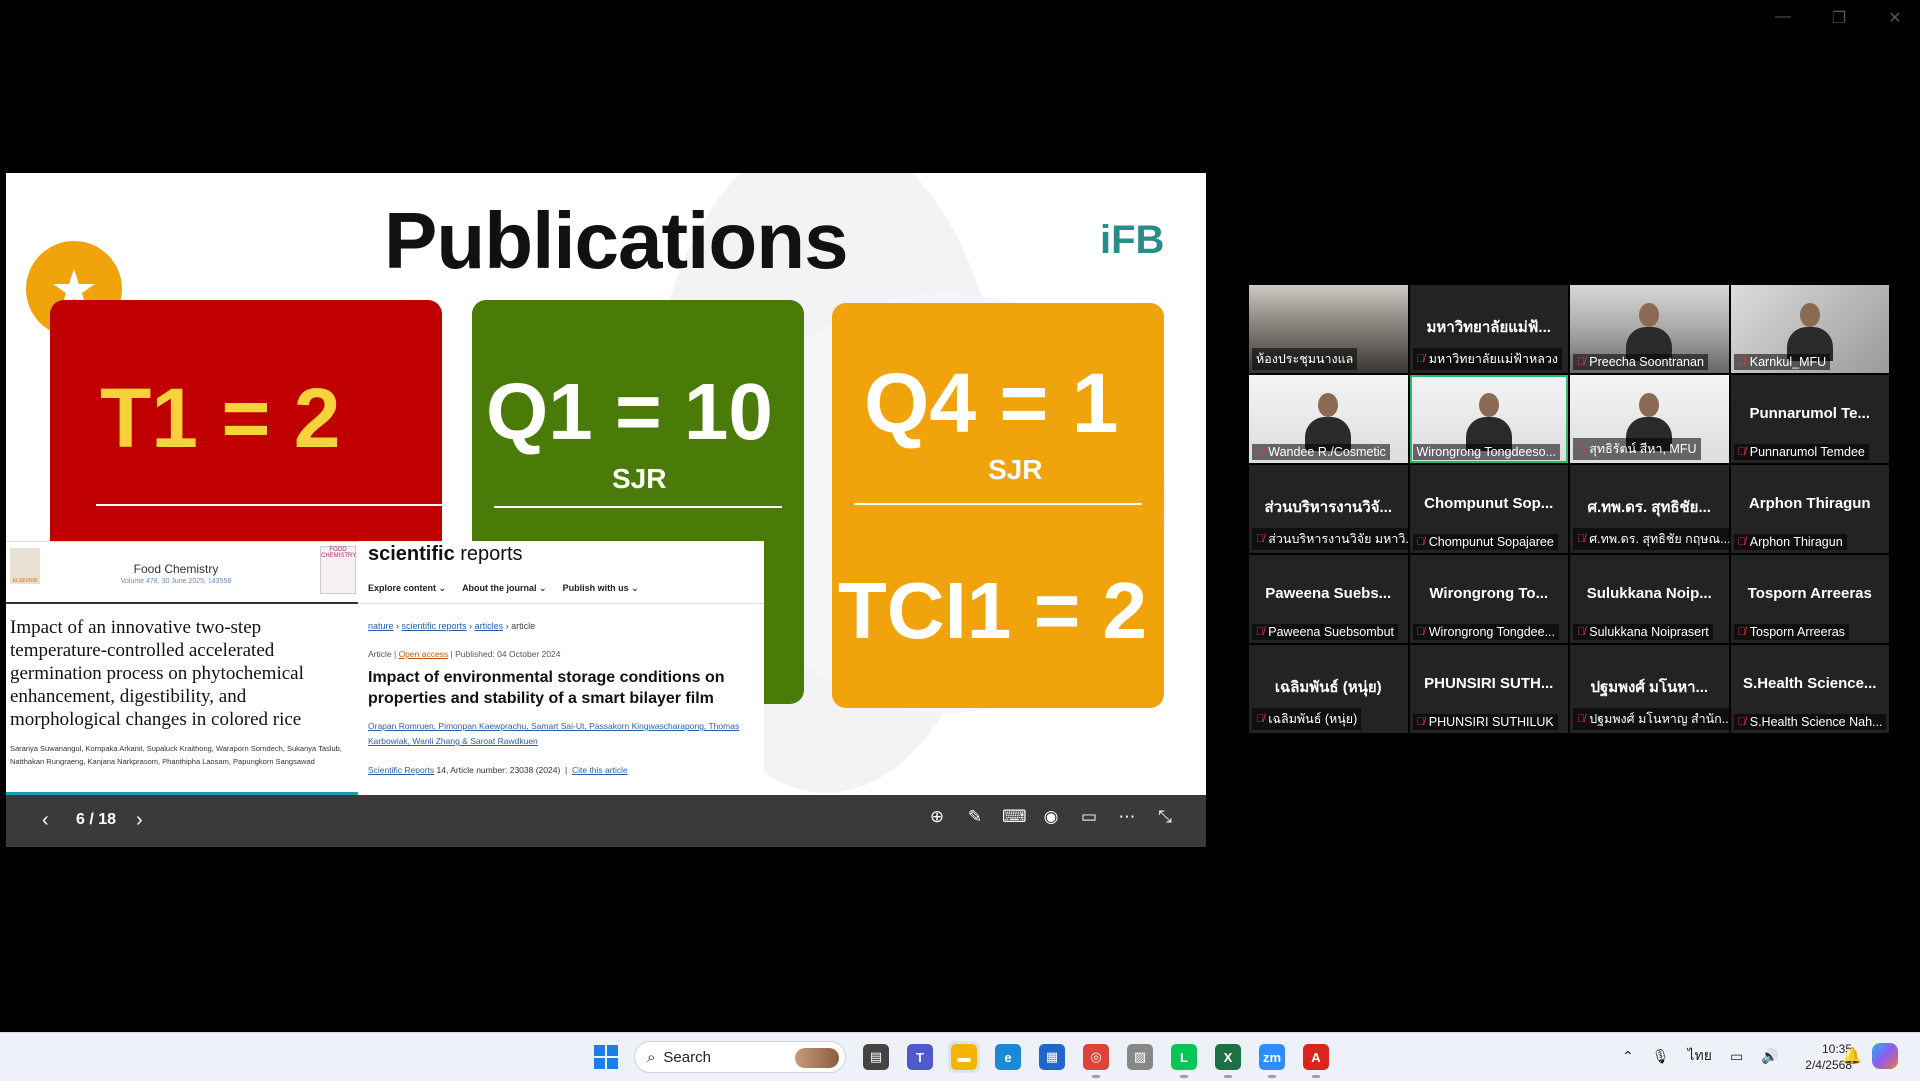 Image resolution: width=1920 pixels, height=1081 pixels. I want to click on participant-tile: ห้องประชุมนางแล, so click(1328, 329).